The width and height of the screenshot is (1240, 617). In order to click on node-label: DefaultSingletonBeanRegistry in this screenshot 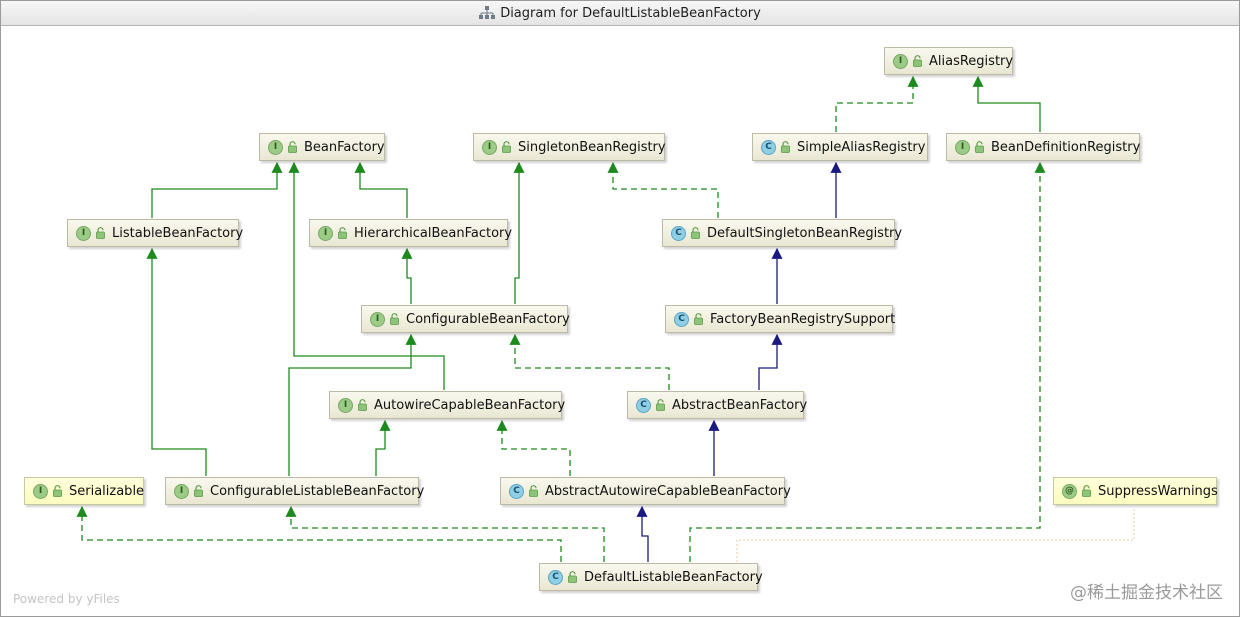, I will do `click(805, 233)`.